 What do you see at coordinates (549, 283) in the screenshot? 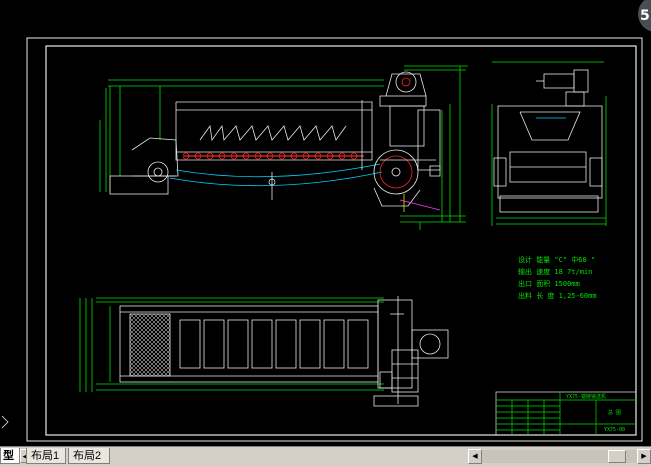
I see `spec-line-3: 出口 面积 1500mm` at bounding box center [549, 283].